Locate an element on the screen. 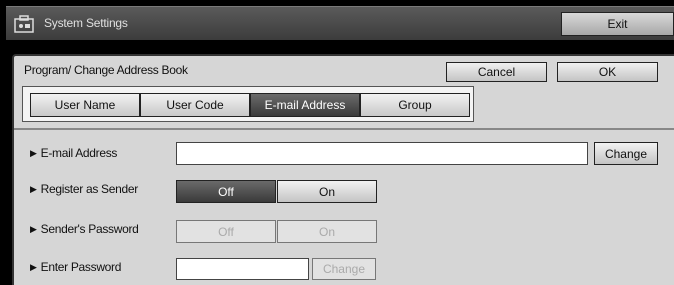  sender-password-label-text: Sender's Password is located at coordinates (89, 229).